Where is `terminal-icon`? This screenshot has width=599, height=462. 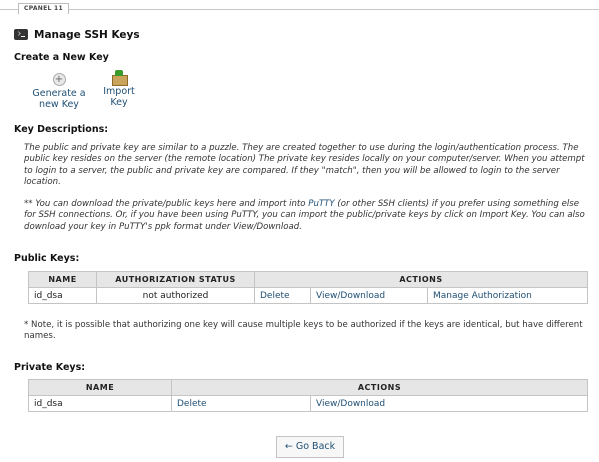
terminal-icon is located at coordinates (21, 34).